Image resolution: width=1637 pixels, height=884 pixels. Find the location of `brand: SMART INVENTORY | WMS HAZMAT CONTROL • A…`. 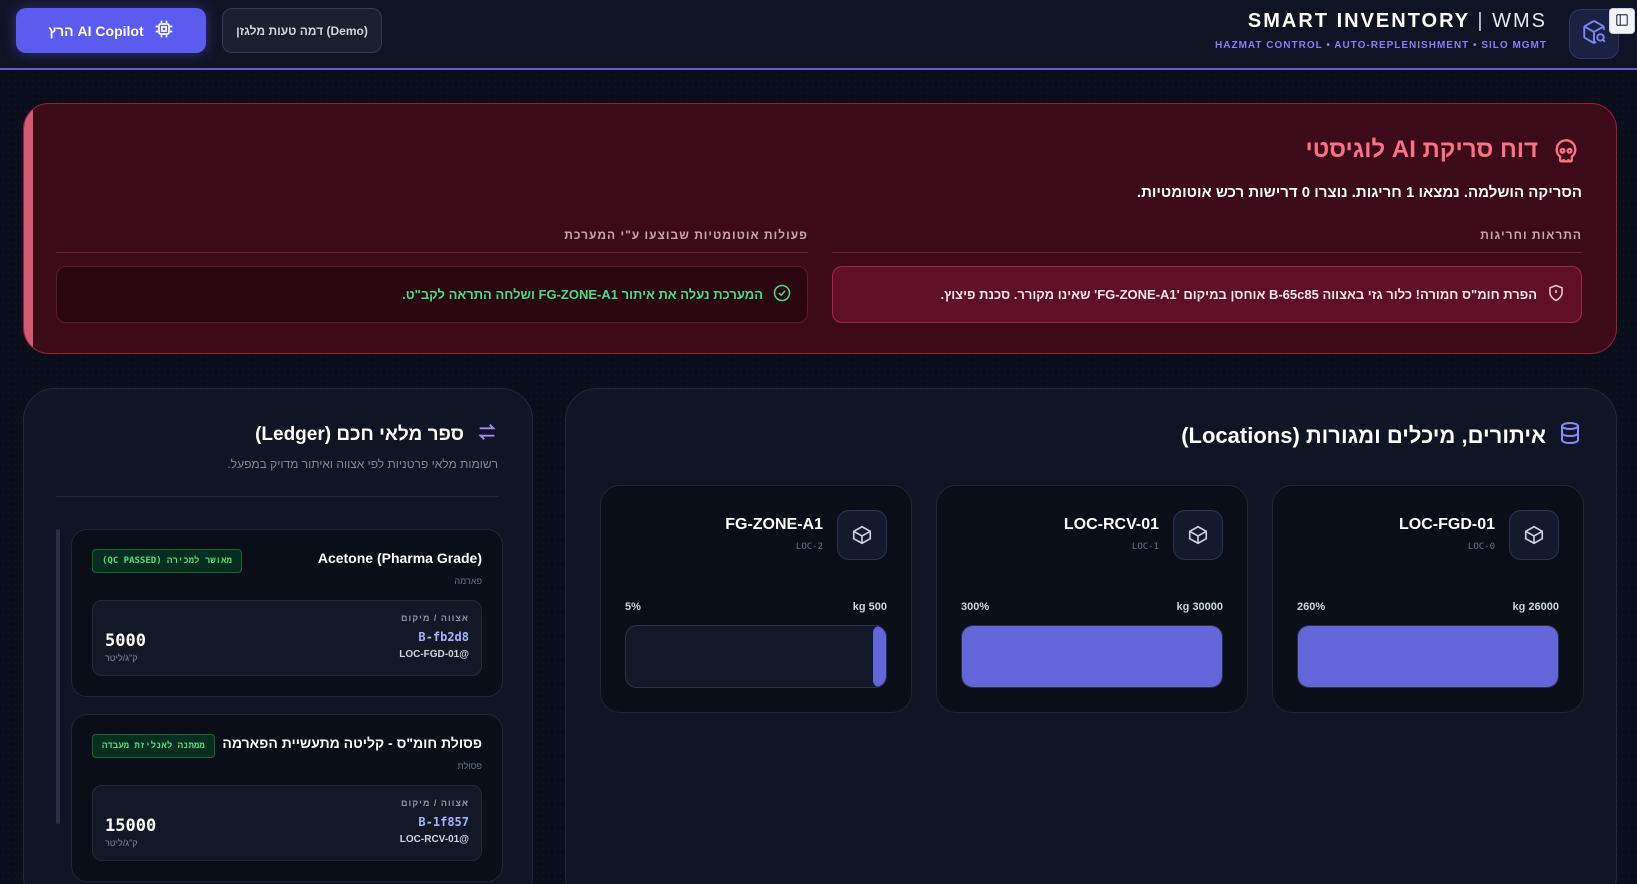

brand: SMART INVENTORY | WMS HAZMAT CONTROL • A… is located at coordinates (1381, 30).